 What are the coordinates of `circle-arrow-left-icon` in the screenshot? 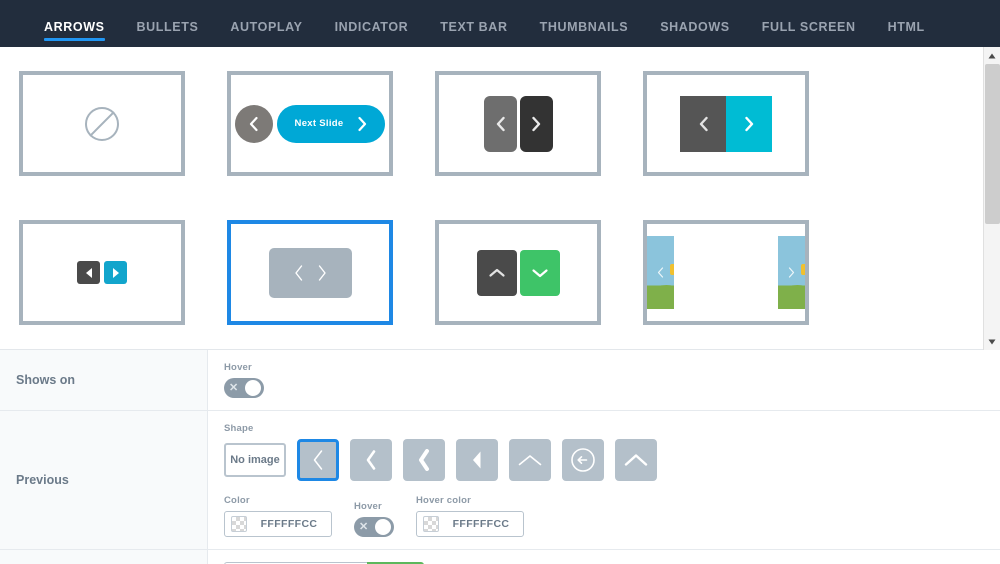 It's located at (583, 460).